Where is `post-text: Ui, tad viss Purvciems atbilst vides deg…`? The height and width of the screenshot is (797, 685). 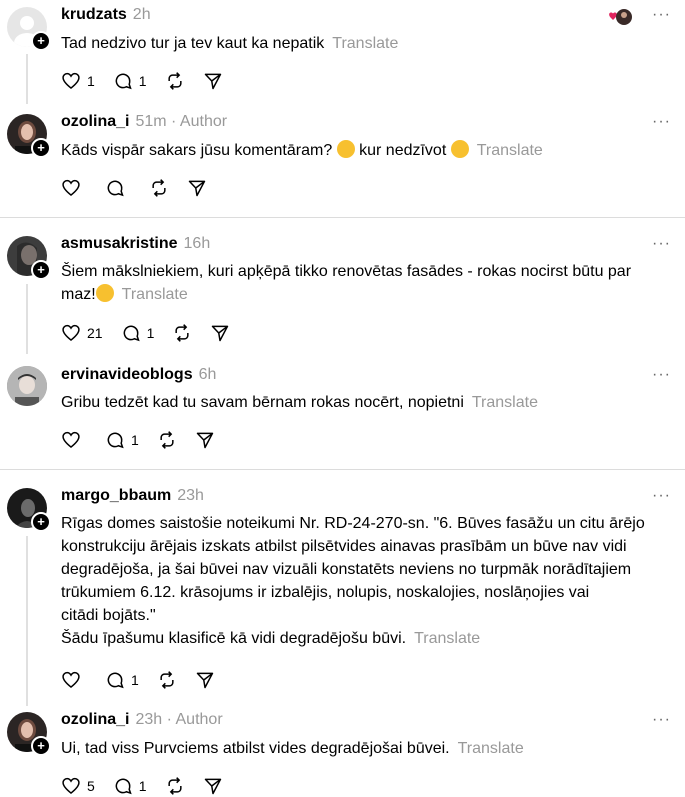 post-text: Ui, tad viss Purvciems atbilst vides deg… is located at coordinates (292, 748).